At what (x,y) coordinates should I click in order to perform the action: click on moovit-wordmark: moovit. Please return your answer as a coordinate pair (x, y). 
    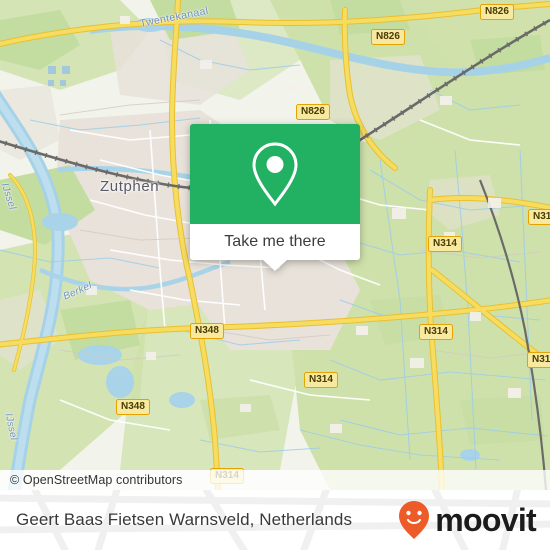
    Looking at the image, I should click on (485, 520).